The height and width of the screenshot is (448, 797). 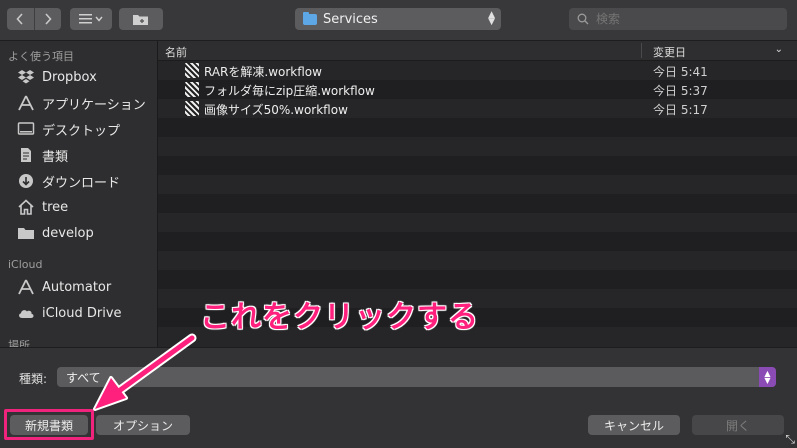 What do you see at coordinates (669, 52) in the screenshot?
I see `column-header-date: 変更日` at bounding box center [669, 52].